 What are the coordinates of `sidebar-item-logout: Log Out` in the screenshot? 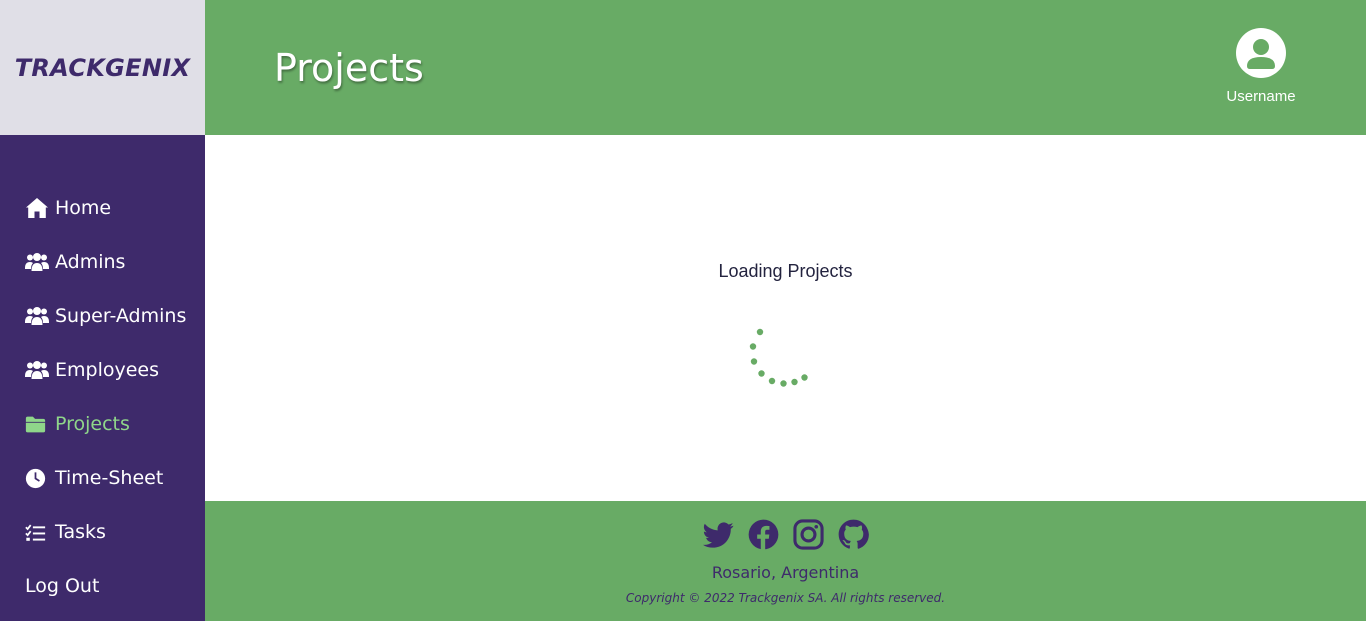 It's located at (62, 586).